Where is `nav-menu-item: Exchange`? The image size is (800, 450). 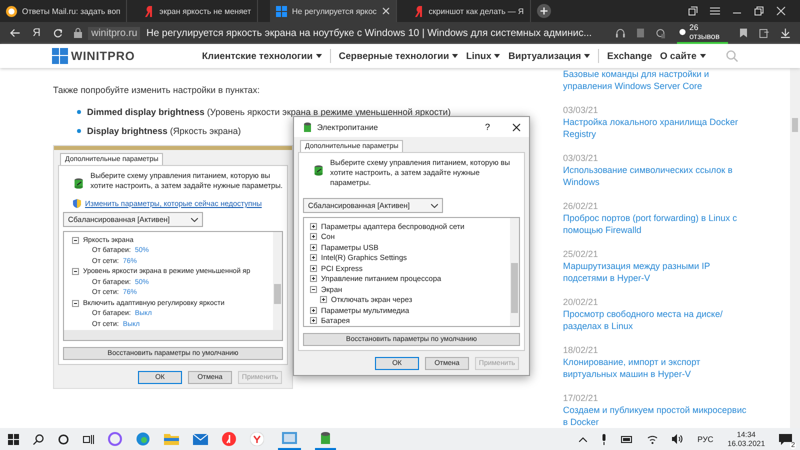
nav-menu-item: Exchange is located at coordinates (629, 56).